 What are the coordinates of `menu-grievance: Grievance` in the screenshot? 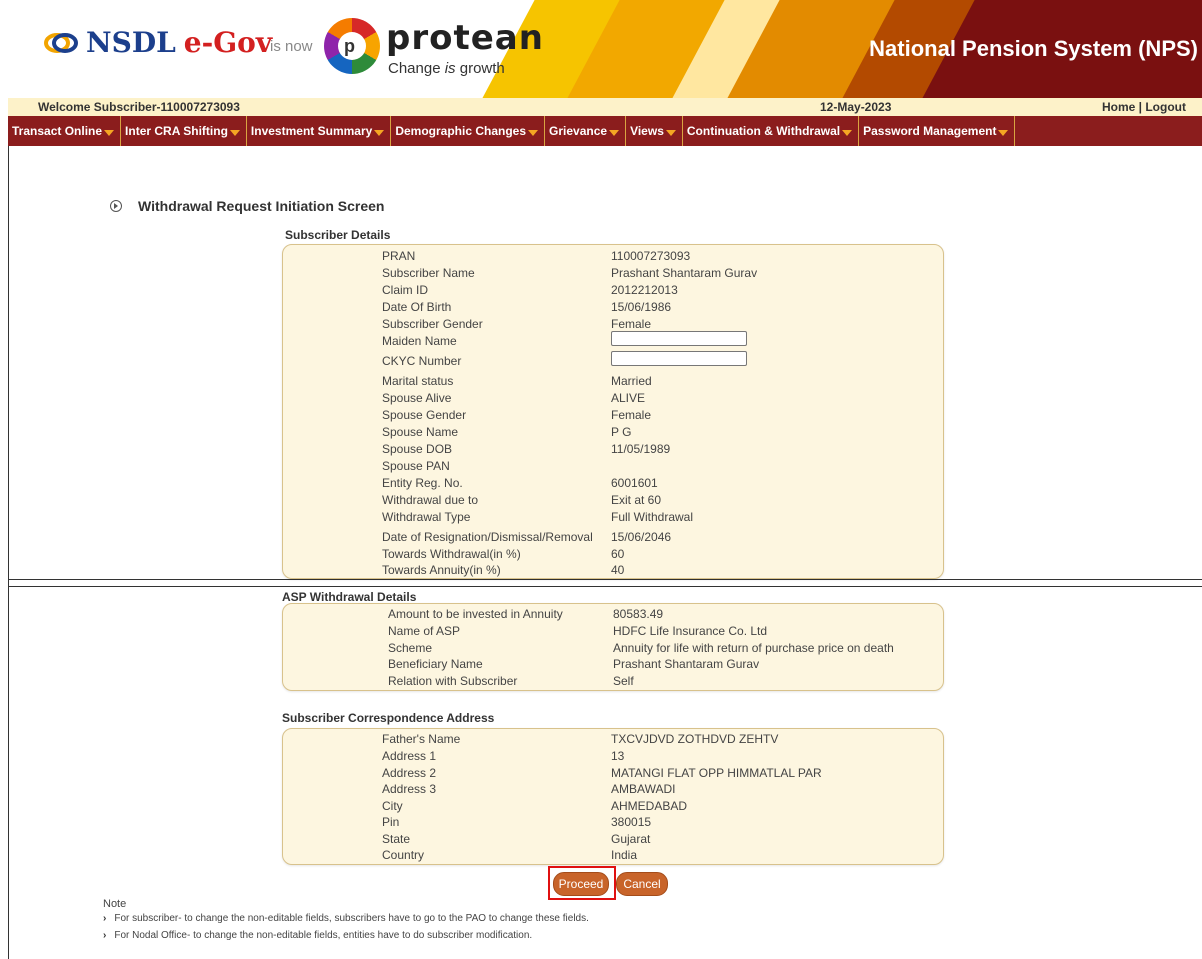 It's located at (586, 131).